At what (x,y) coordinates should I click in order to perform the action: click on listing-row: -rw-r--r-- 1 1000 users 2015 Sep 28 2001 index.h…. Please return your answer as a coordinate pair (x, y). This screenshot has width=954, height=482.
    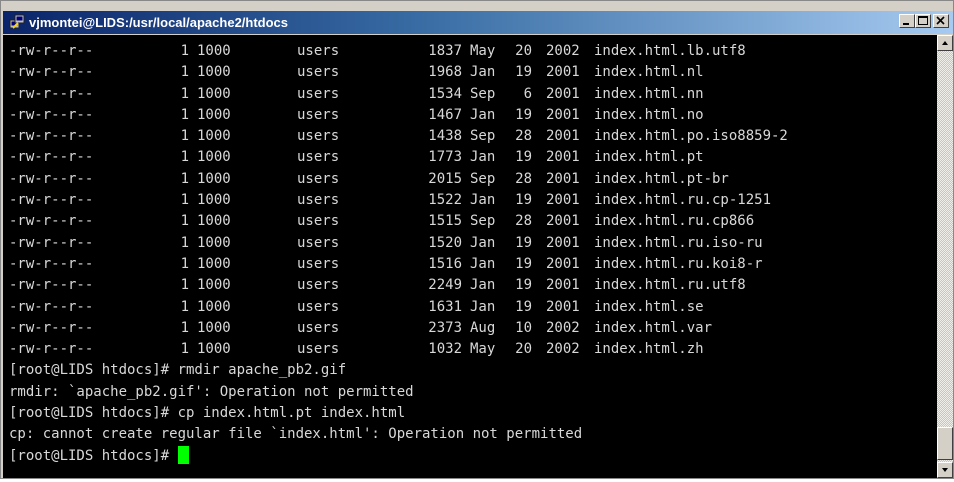
    Looking at the image, I should click on (398, 179).